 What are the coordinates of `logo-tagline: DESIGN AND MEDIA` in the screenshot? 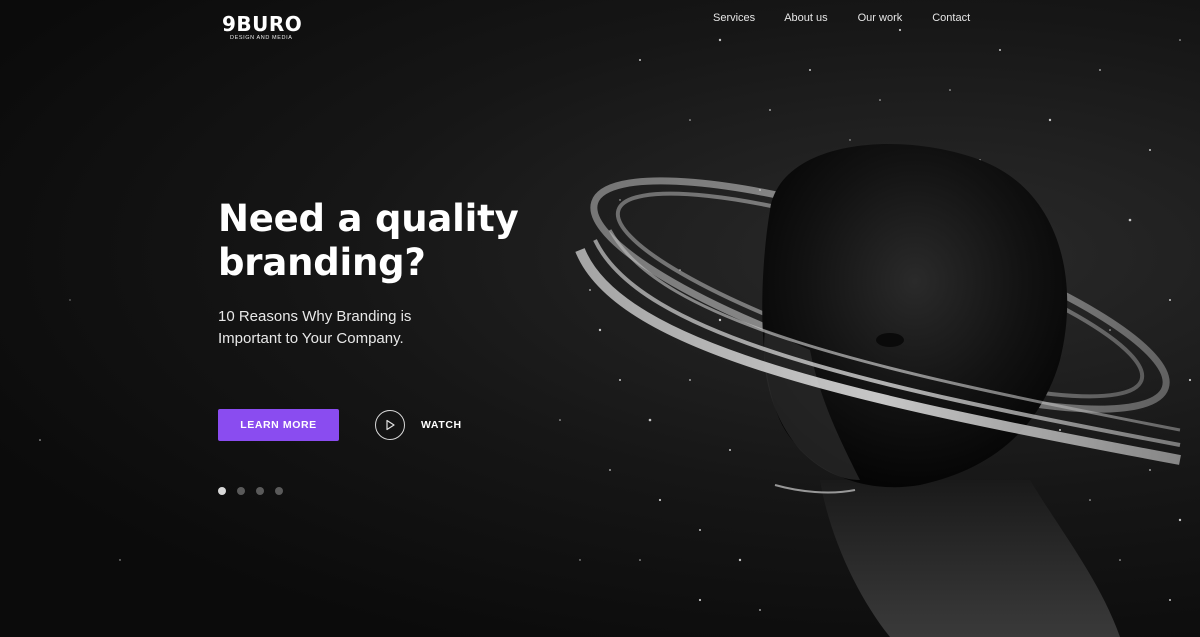 It's located at (261, 38).